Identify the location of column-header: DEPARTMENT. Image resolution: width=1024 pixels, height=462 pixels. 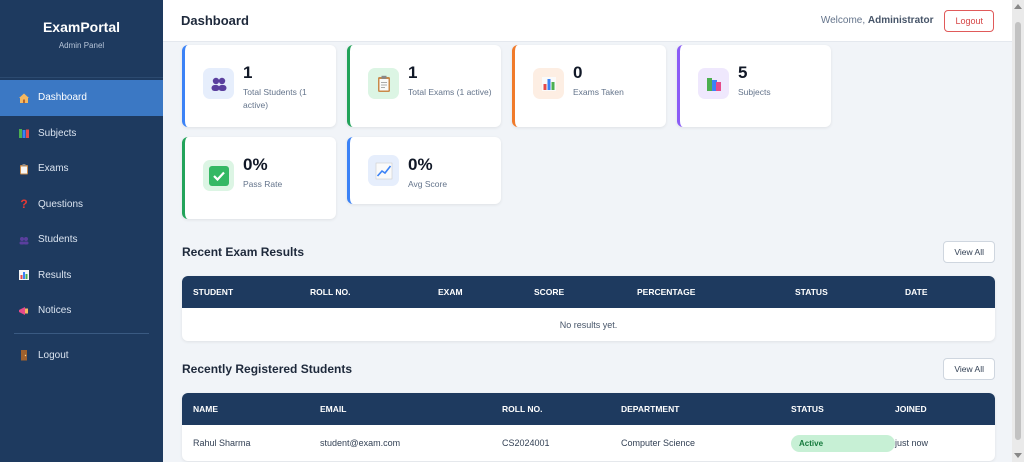
(650, 409).